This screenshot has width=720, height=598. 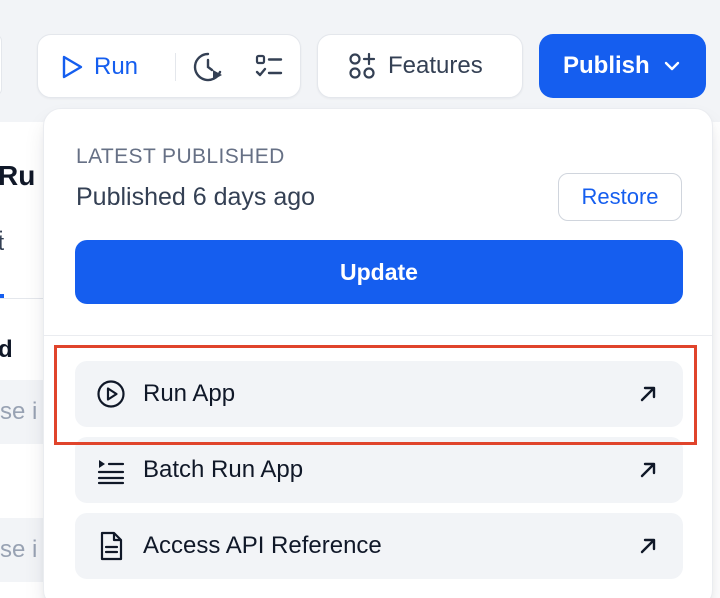 What do you see at coordinates (362, 65) in the screenshot?
I see `features-icon` at bounding box center [362, 65].